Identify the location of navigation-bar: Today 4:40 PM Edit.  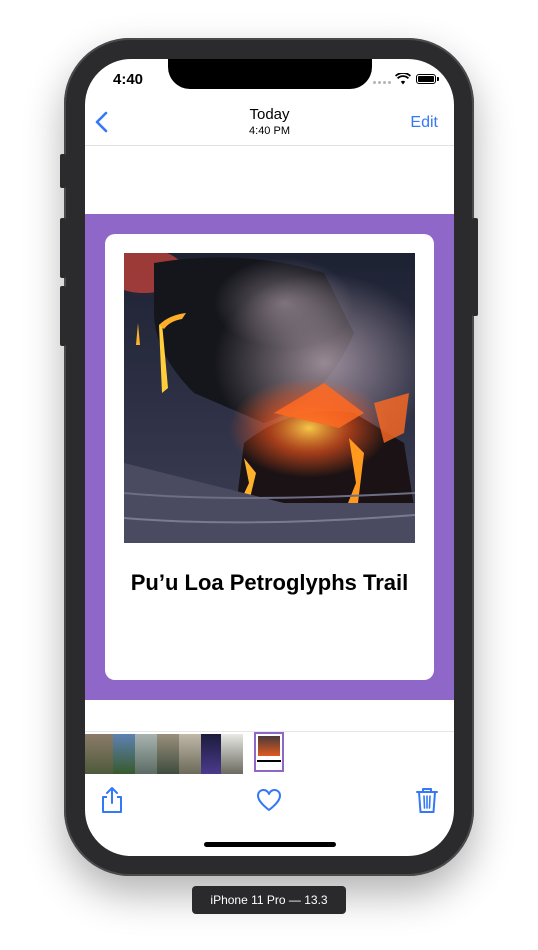
(269, 122).